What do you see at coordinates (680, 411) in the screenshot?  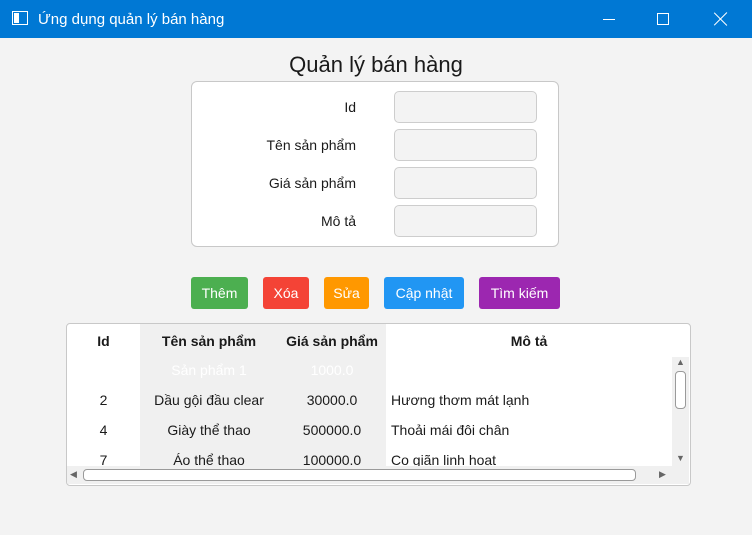 I see `vertical-scrollbar: ▲ ▼` at bounding box center [680, 411].